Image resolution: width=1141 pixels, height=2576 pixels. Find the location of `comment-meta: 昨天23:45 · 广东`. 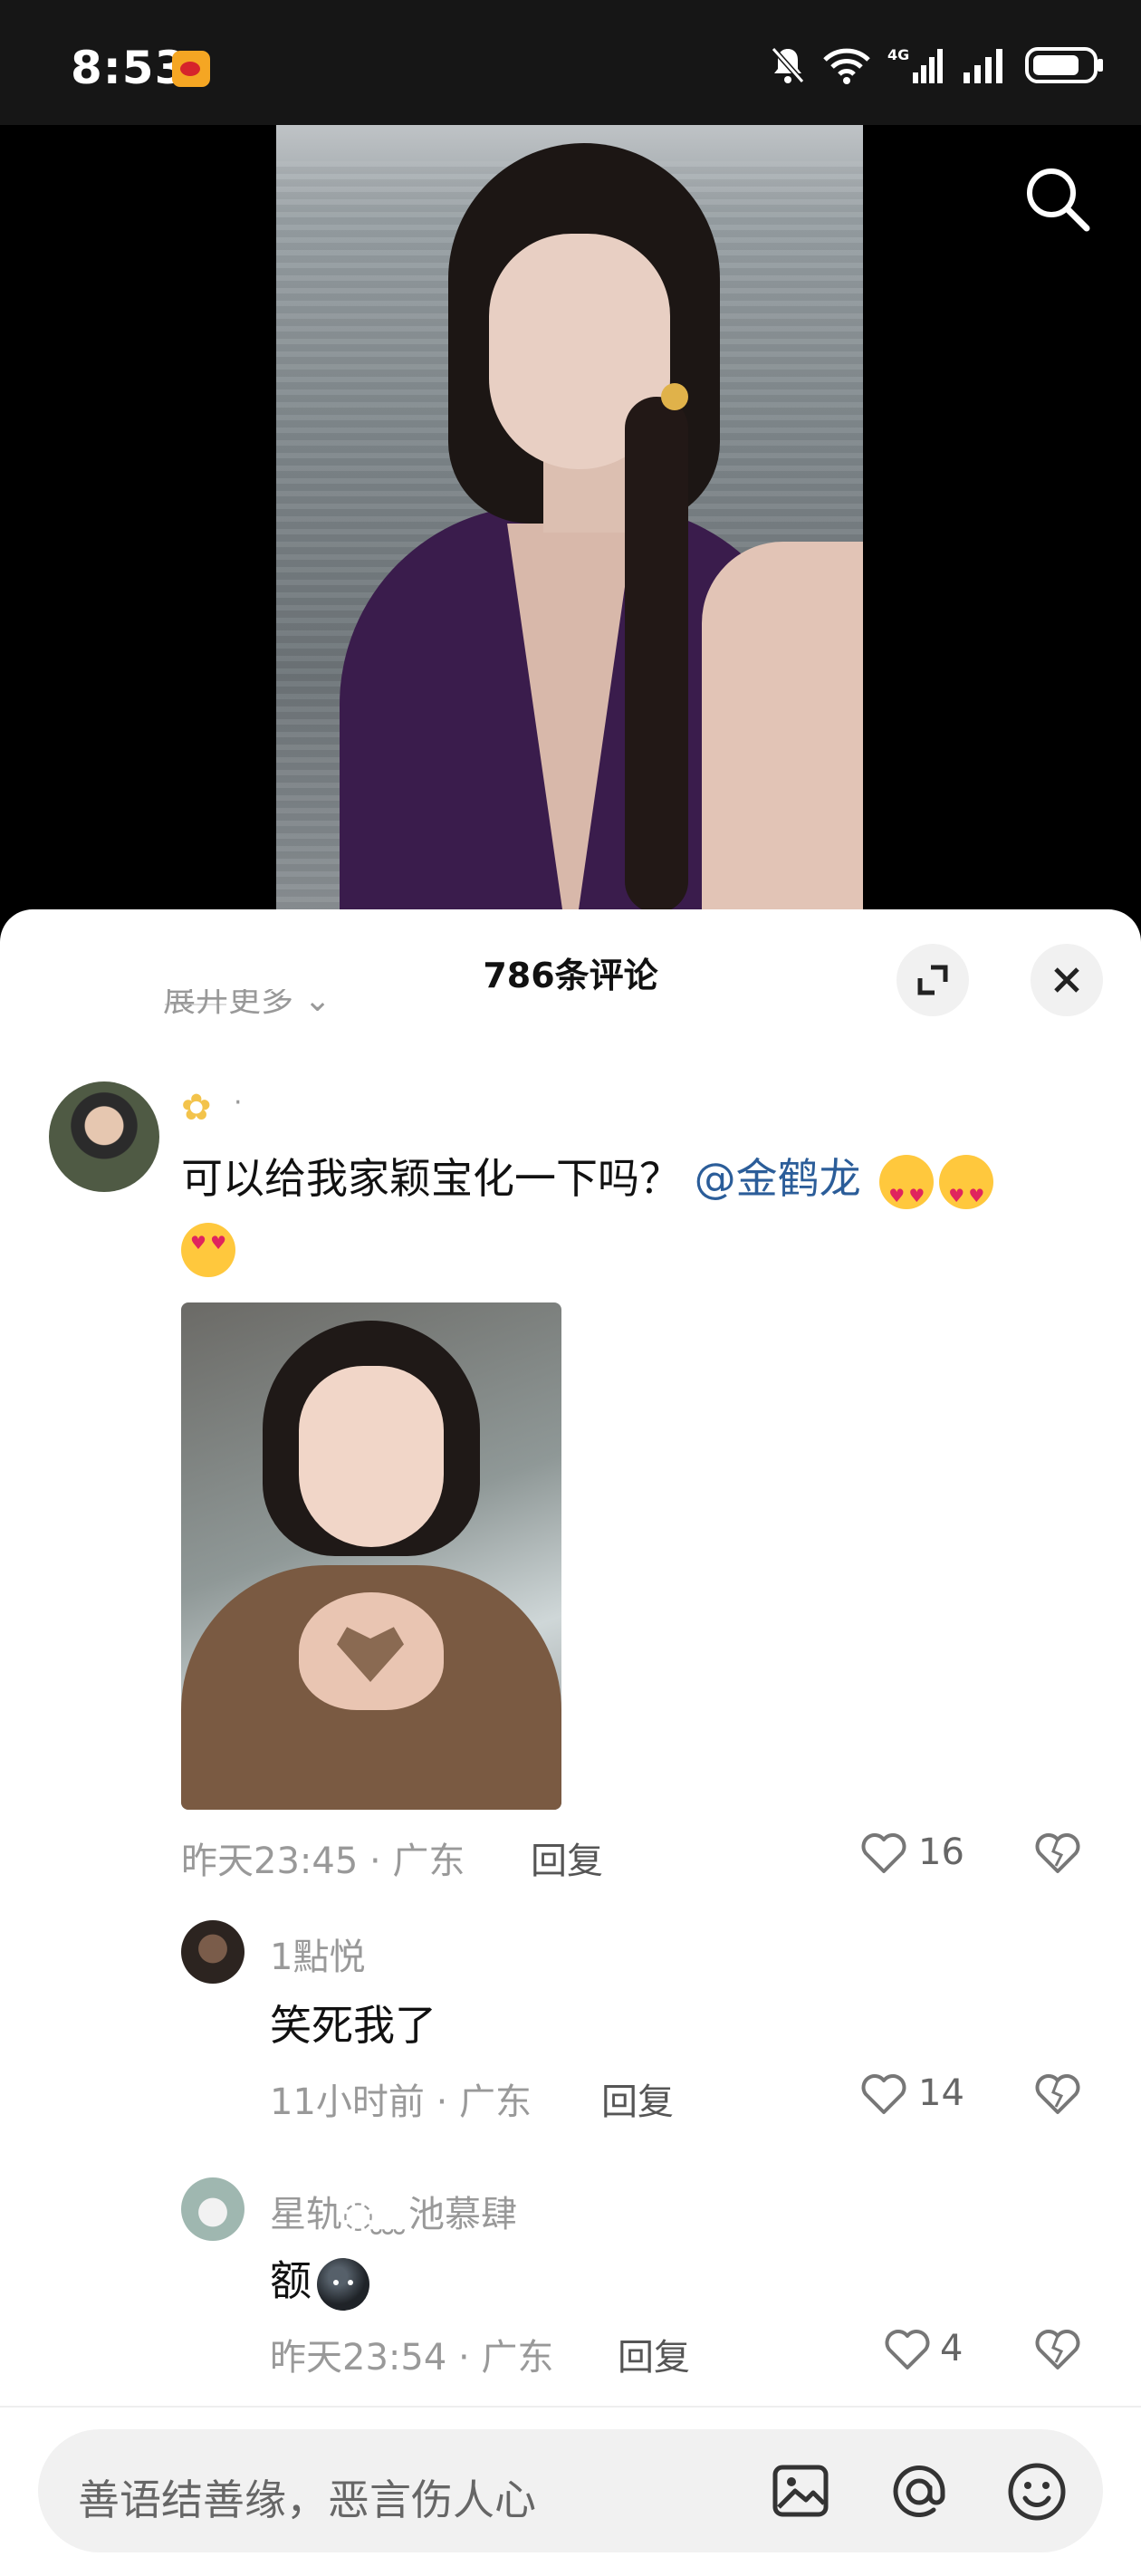

comment-meta: 昨天23:45 · 广东 is located at coordinates (323, 1861).